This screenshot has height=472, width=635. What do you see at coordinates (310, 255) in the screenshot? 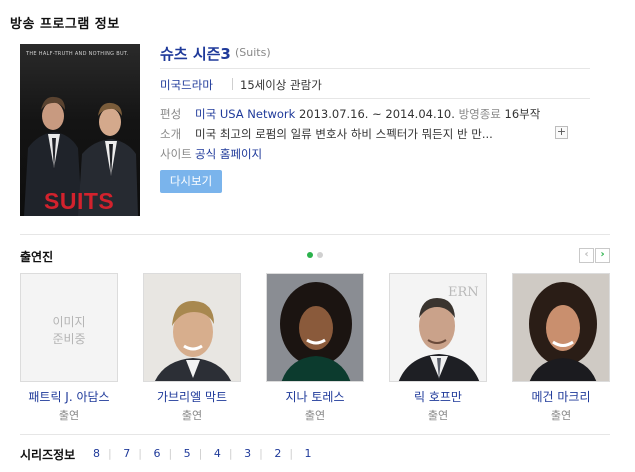
I see `page-indicator-active` at bounding box center [310, 255].